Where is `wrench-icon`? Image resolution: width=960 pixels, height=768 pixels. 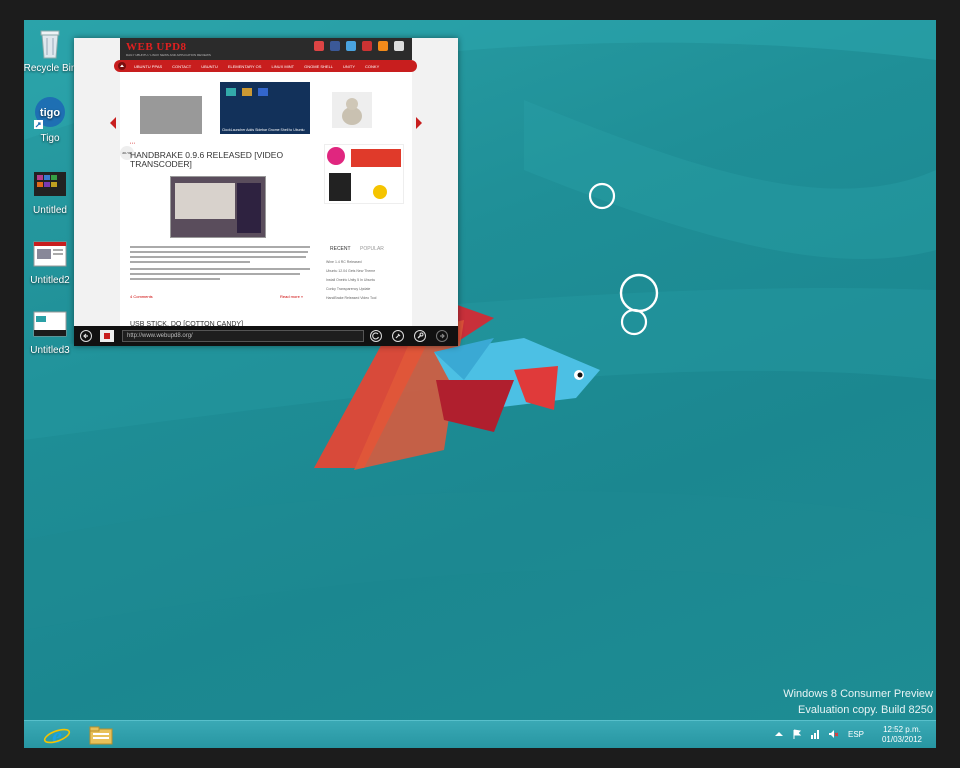
wrench-icon is located at coordinates (420, 335).